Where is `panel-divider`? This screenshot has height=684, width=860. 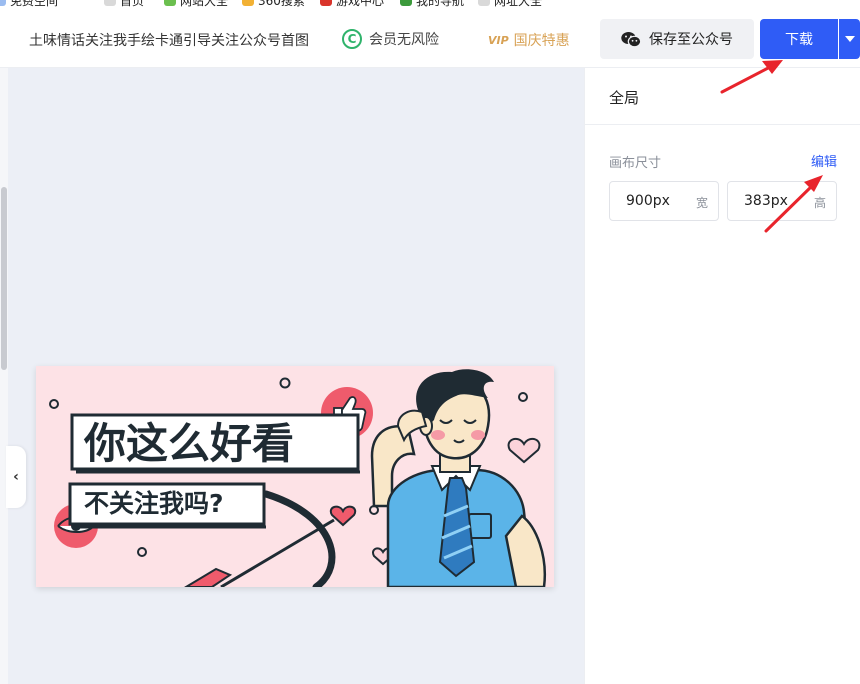
panel-divider is located at coordinates (722, 124).